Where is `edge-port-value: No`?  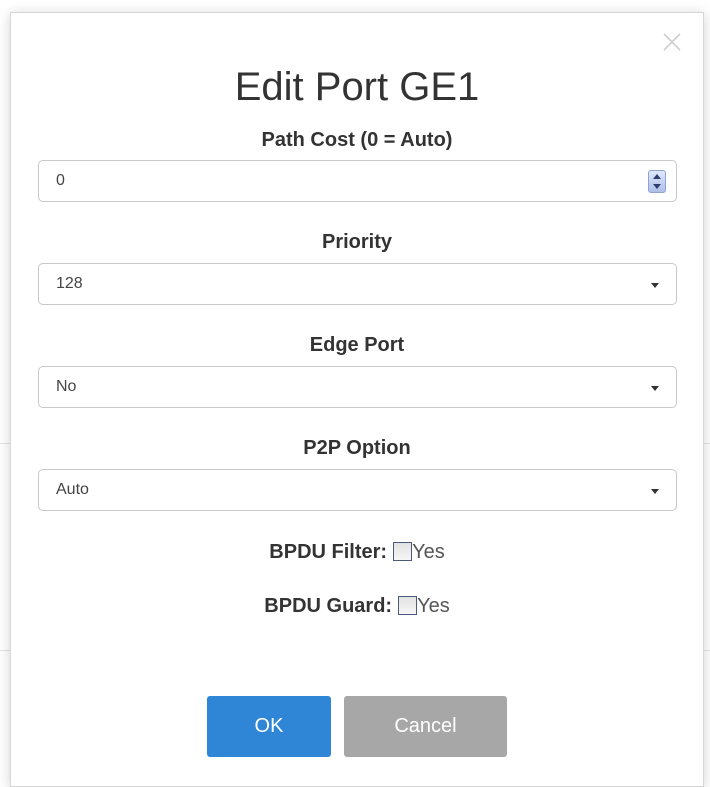 edge-port-value: No is located at coordinates (66, 386).